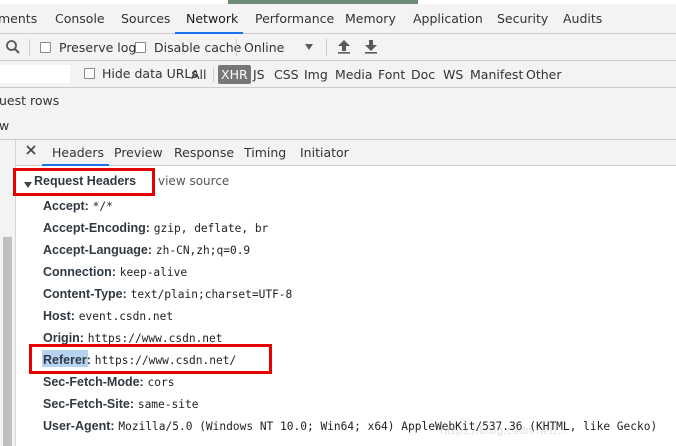 The width and height of the screenshot is (676, 446). I want to click on hide-data-urls-label: Hide data URLs, so click(150, 73).